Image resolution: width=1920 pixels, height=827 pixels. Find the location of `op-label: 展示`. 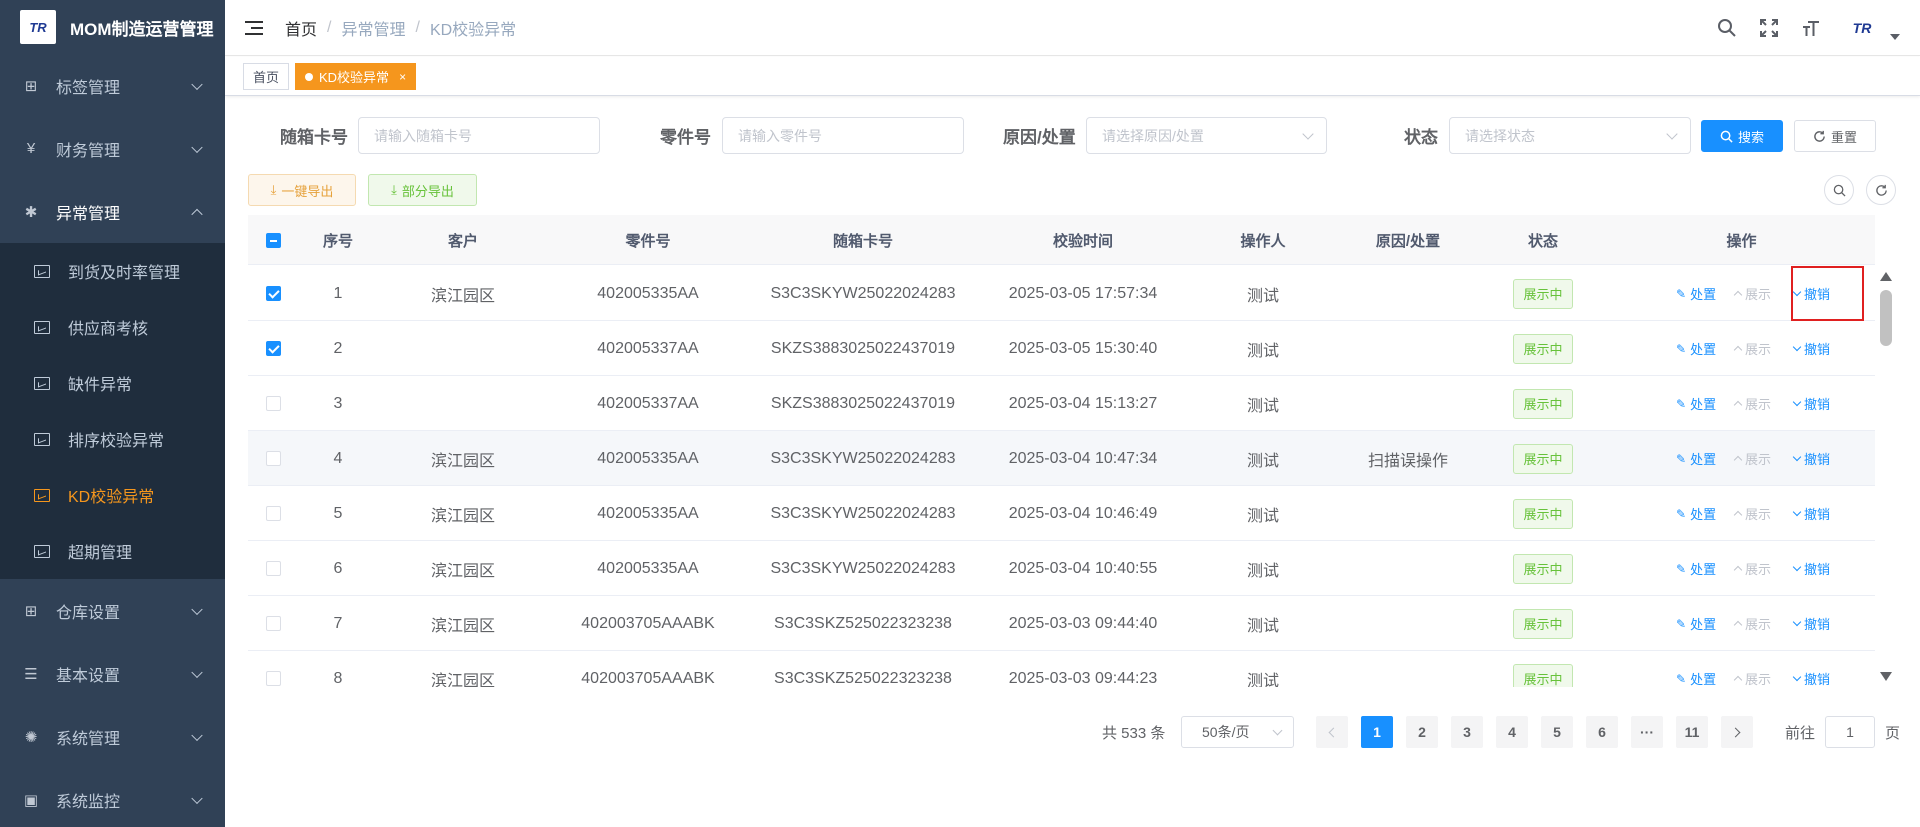

op-label: 展示 is located at coordinates (1758, 569).